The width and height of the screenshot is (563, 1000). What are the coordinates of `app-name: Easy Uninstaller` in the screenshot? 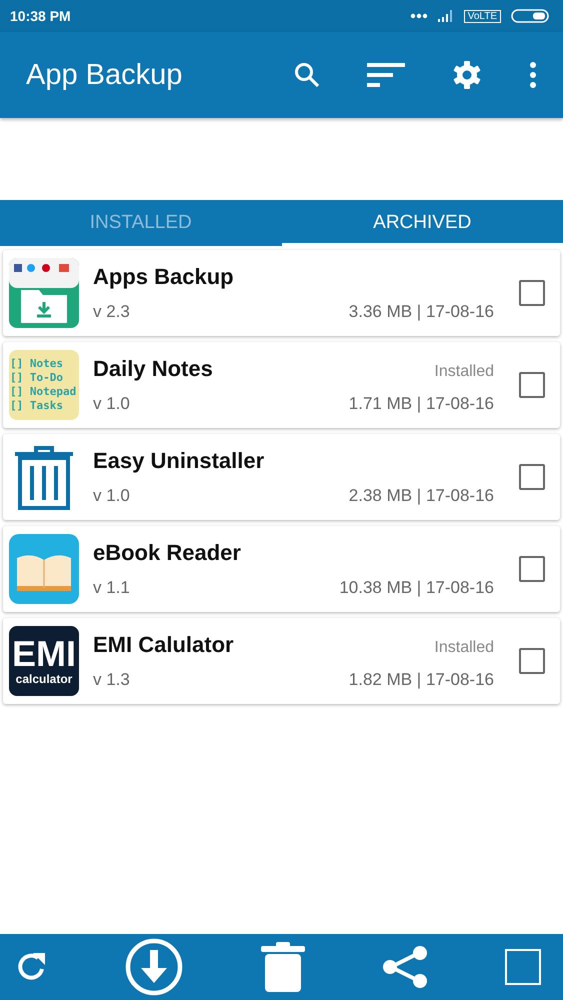 It's located at (178, 461).